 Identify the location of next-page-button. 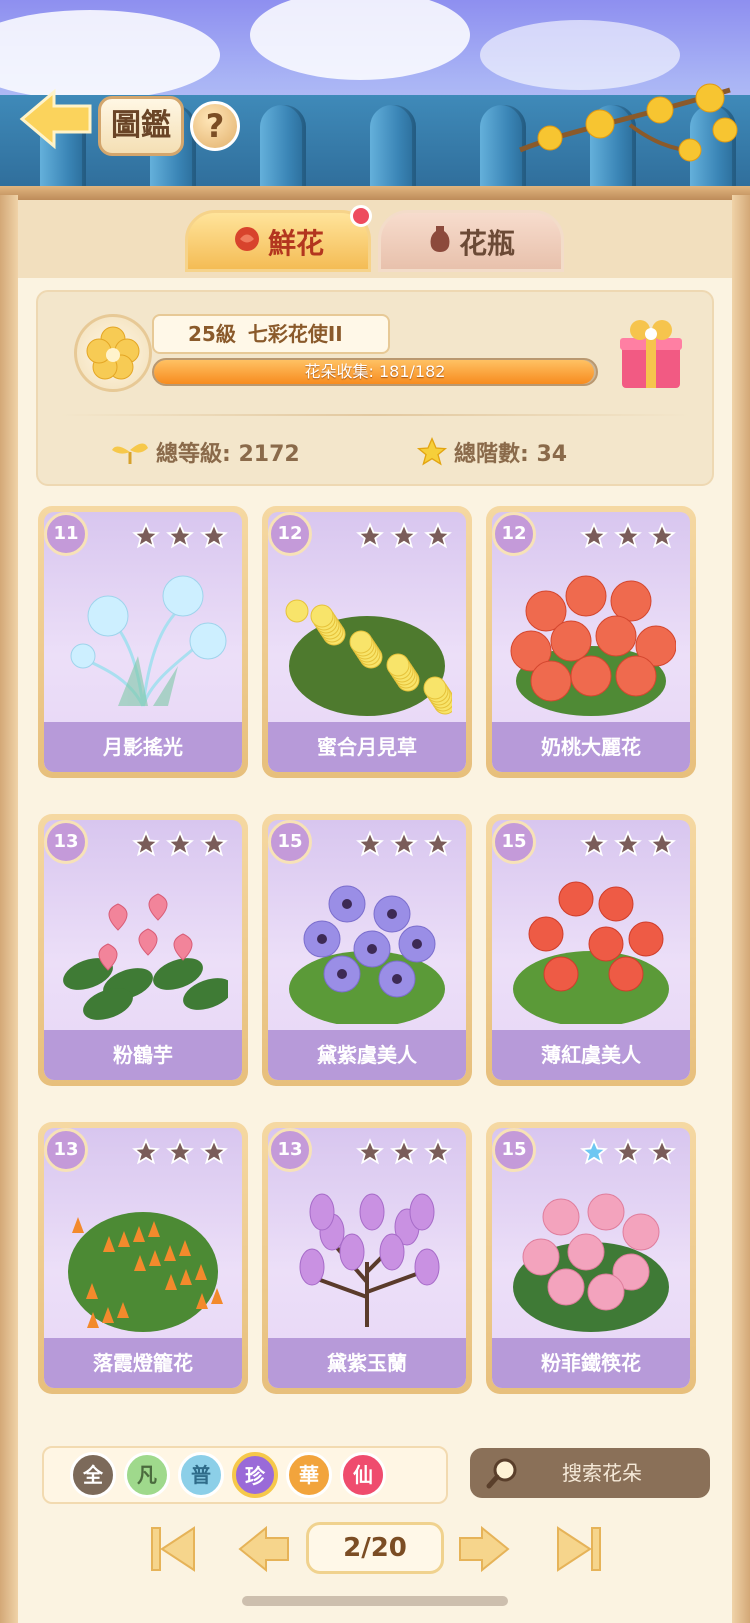
(484, 1549).